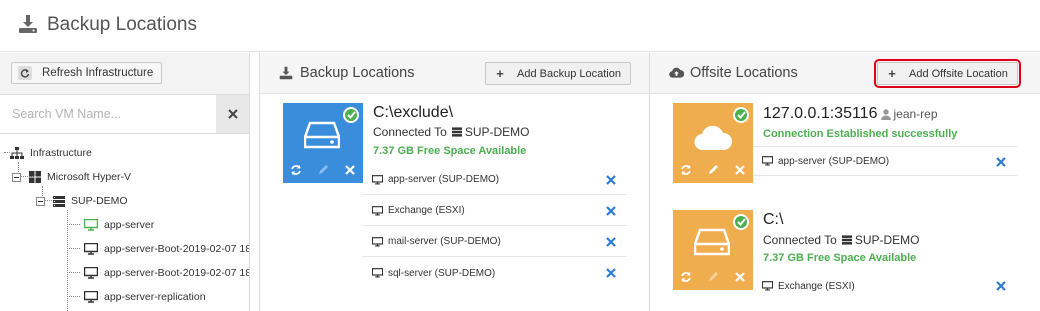  I want to click on tree-label: Microsoft Hyper-V, so click(89, 177).